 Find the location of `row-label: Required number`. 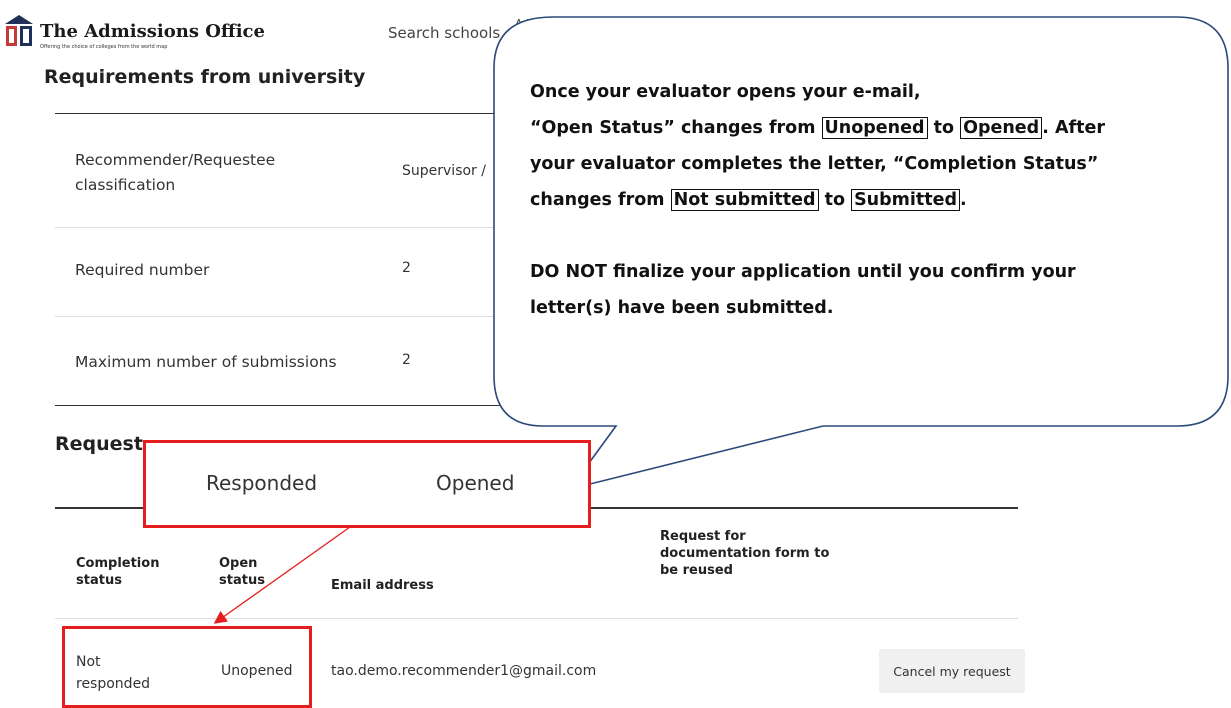

row-label: Required number is located at coordinates (142, 270).